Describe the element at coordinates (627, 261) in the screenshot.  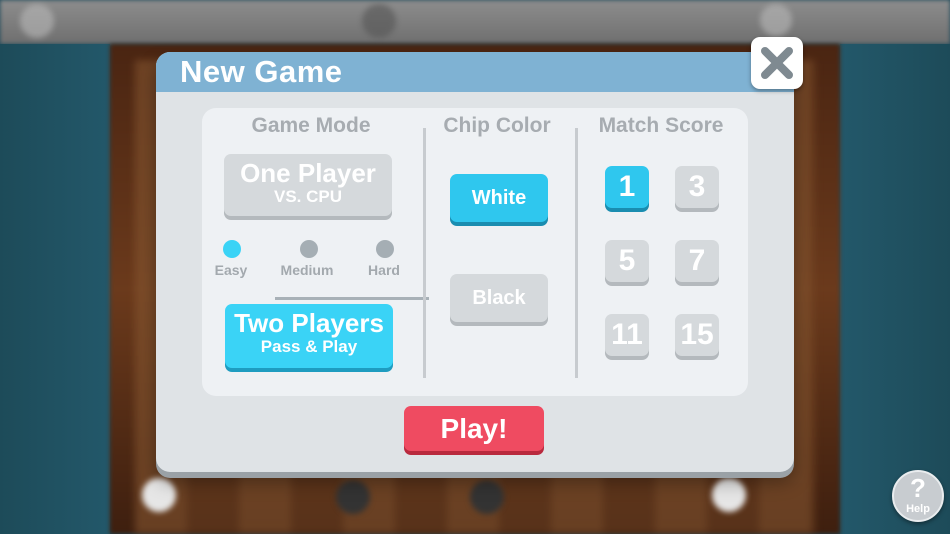
I see `match-score-5-button: 5` at that location.